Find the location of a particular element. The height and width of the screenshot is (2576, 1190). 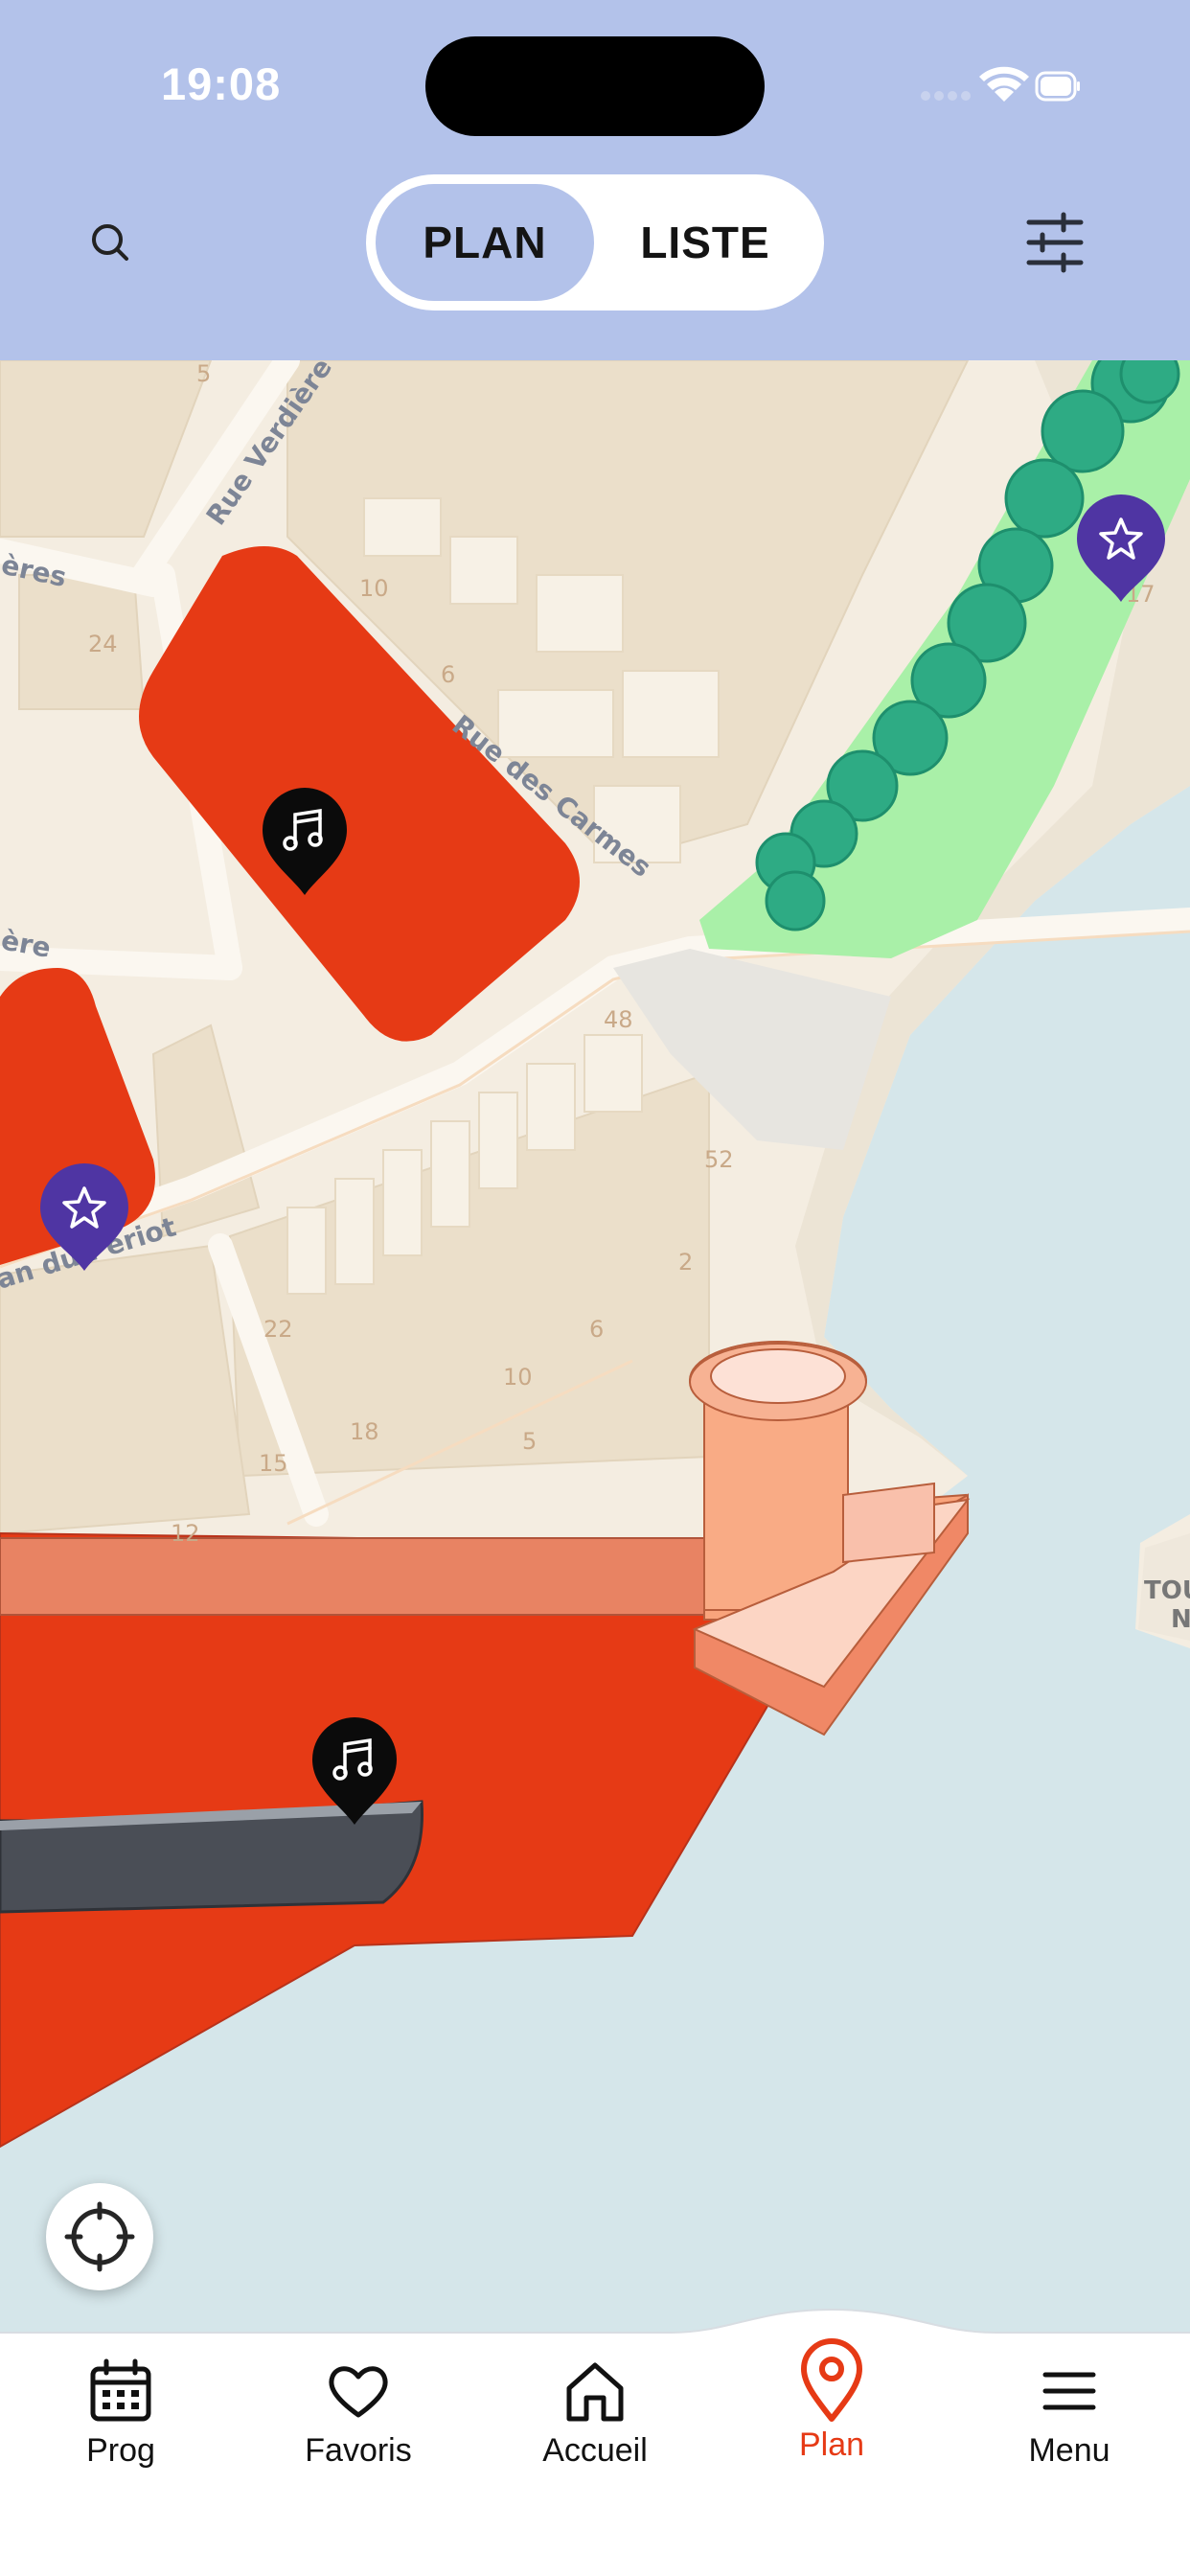

tab-menu: Menu is located at coordinates (1069, 2414).